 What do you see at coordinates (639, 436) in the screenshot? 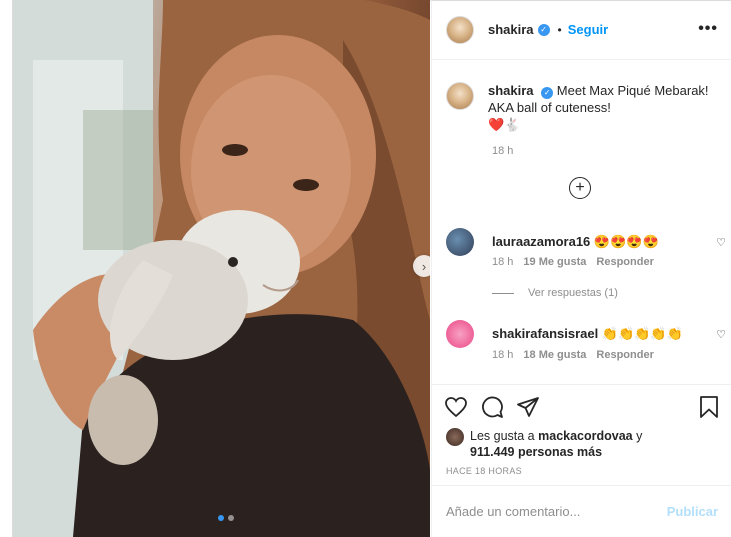
I see `likes-connector: y` at bounding box center [639, 436].